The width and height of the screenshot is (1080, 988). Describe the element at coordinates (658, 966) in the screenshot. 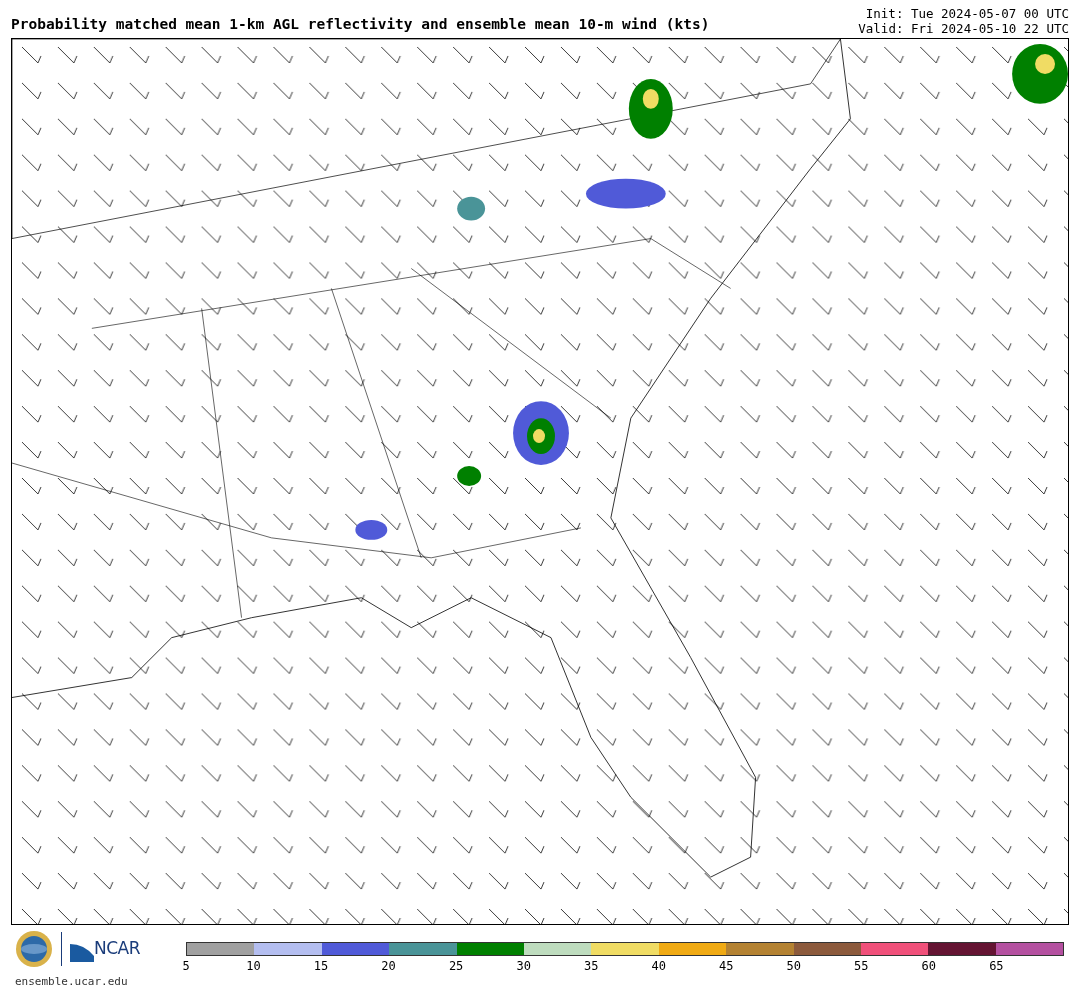

I see `tick-label: 40` at that location.